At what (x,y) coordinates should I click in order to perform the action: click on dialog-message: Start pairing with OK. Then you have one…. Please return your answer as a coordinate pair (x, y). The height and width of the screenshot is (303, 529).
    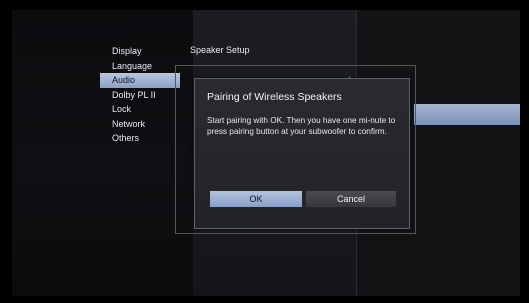
    Looking at the image, I should click on (301, 126).